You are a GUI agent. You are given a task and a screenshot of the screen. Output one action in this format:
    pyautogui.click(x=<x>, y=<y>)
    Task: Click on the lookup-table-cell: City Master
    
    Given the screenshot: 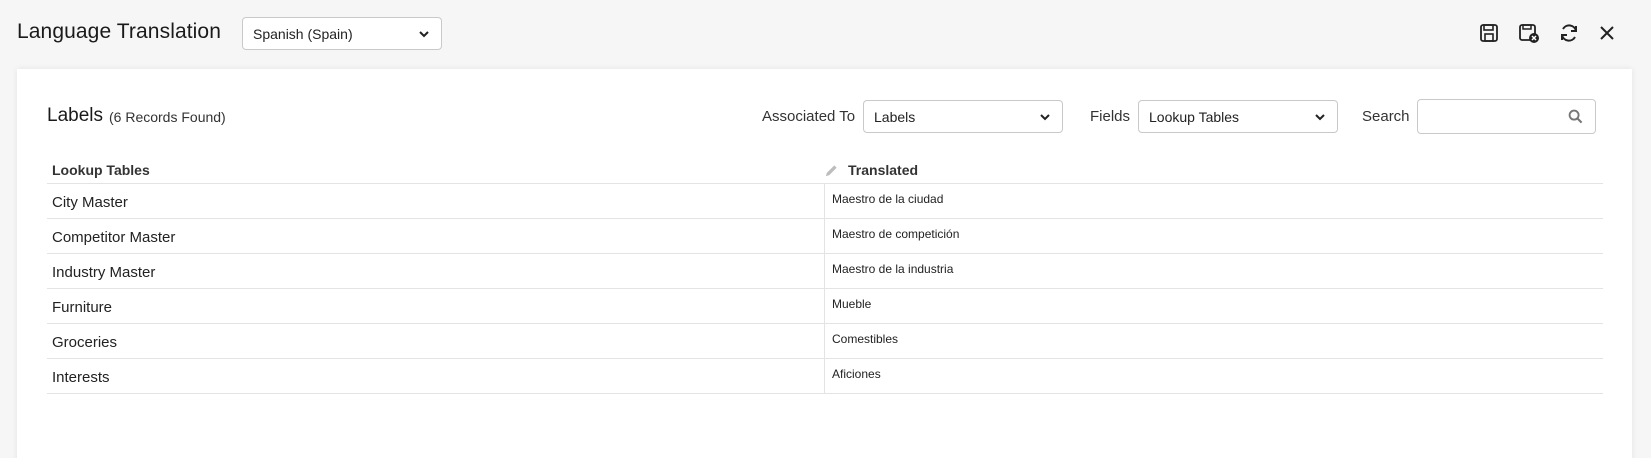 What is the action you would take?
    pyautogui.click(x=90, y=202)
    